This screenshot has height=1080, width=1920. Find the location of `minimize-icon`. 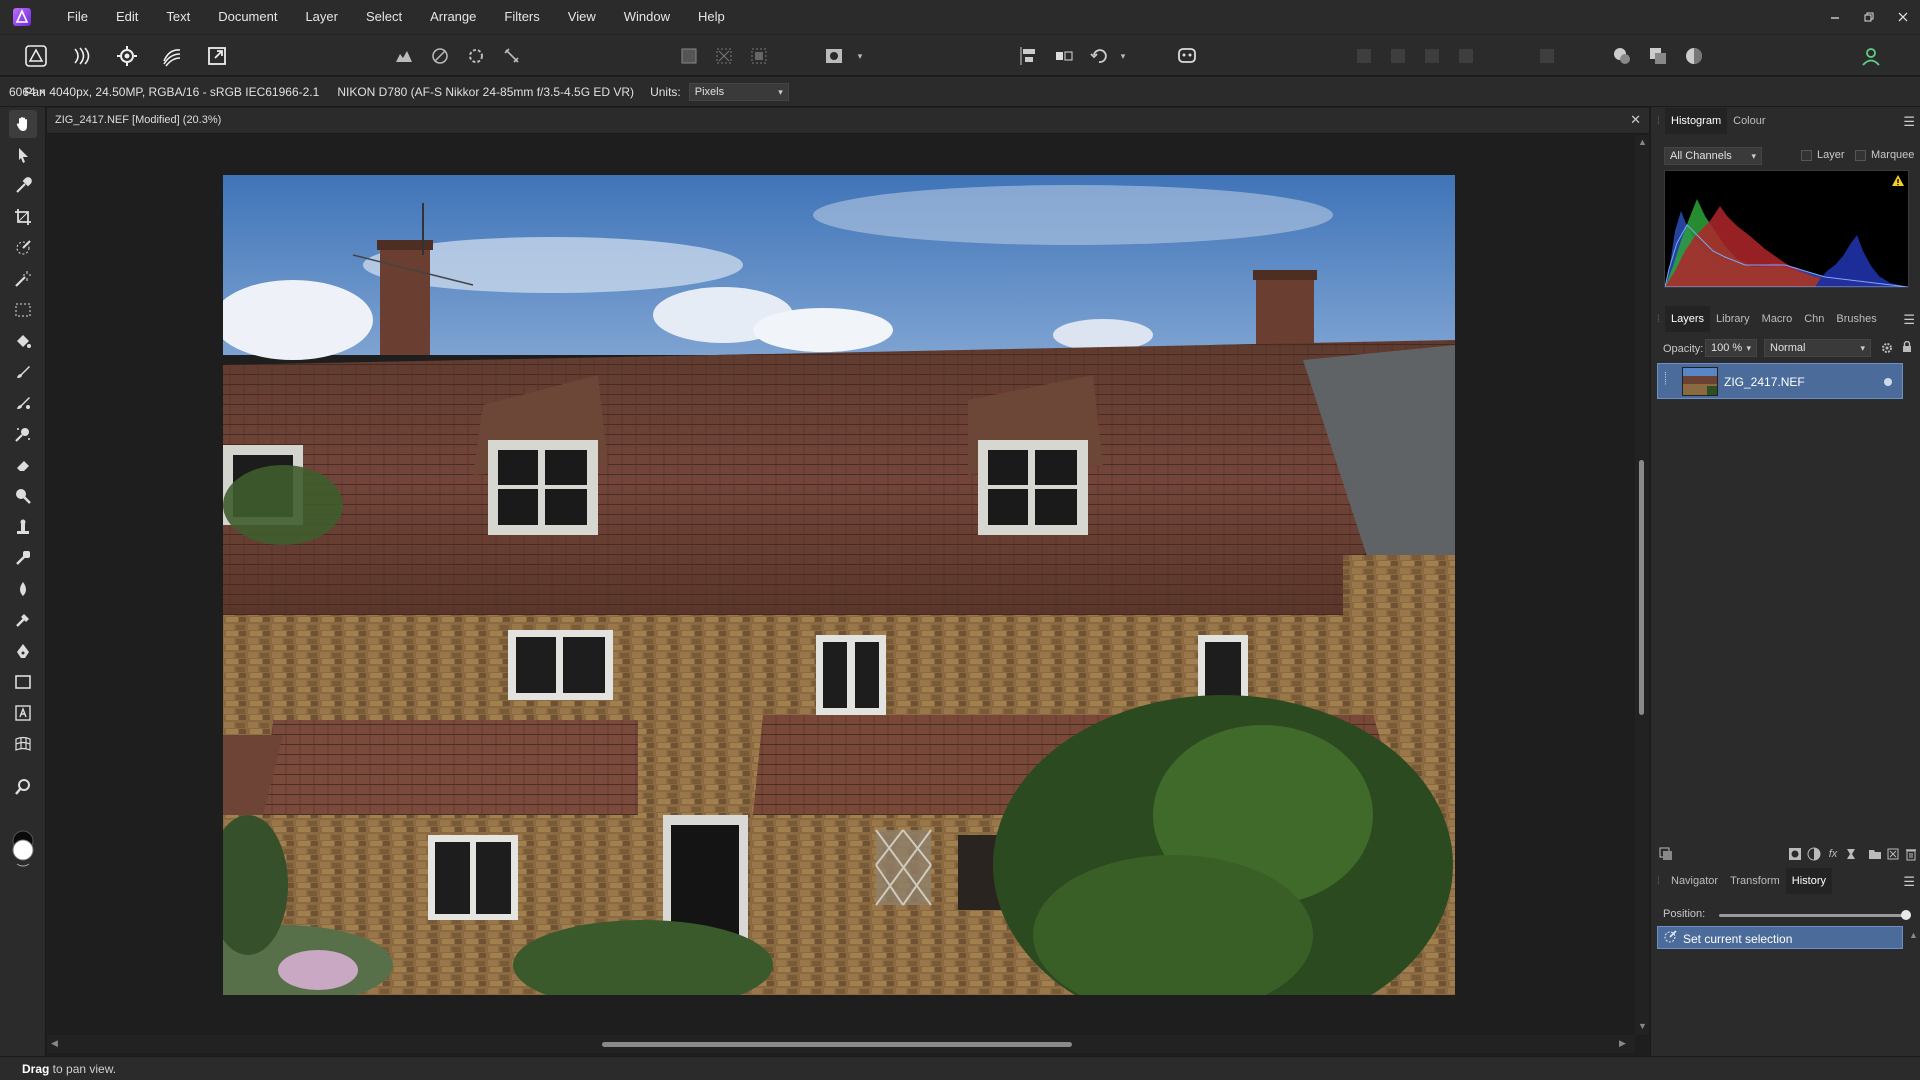

minimize-icon is located at coordinates (1835, 17).